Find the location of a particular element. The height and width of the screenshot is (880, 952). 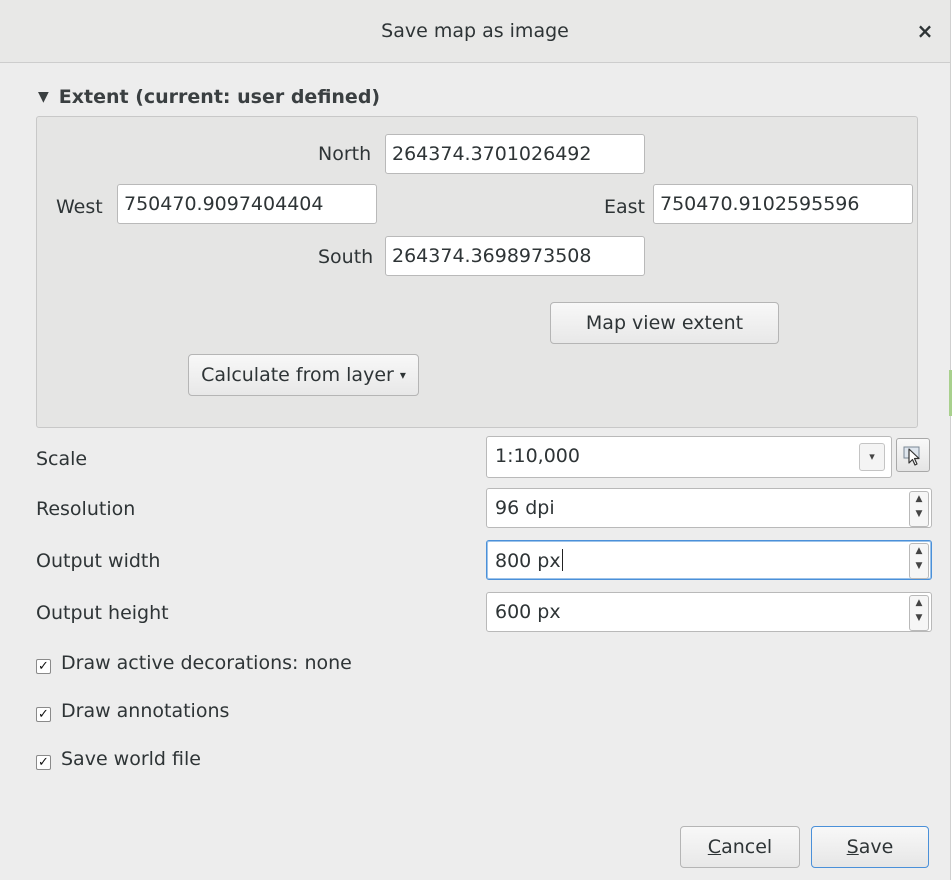

output-height-label: Output height is located at coordinates (102, 613).